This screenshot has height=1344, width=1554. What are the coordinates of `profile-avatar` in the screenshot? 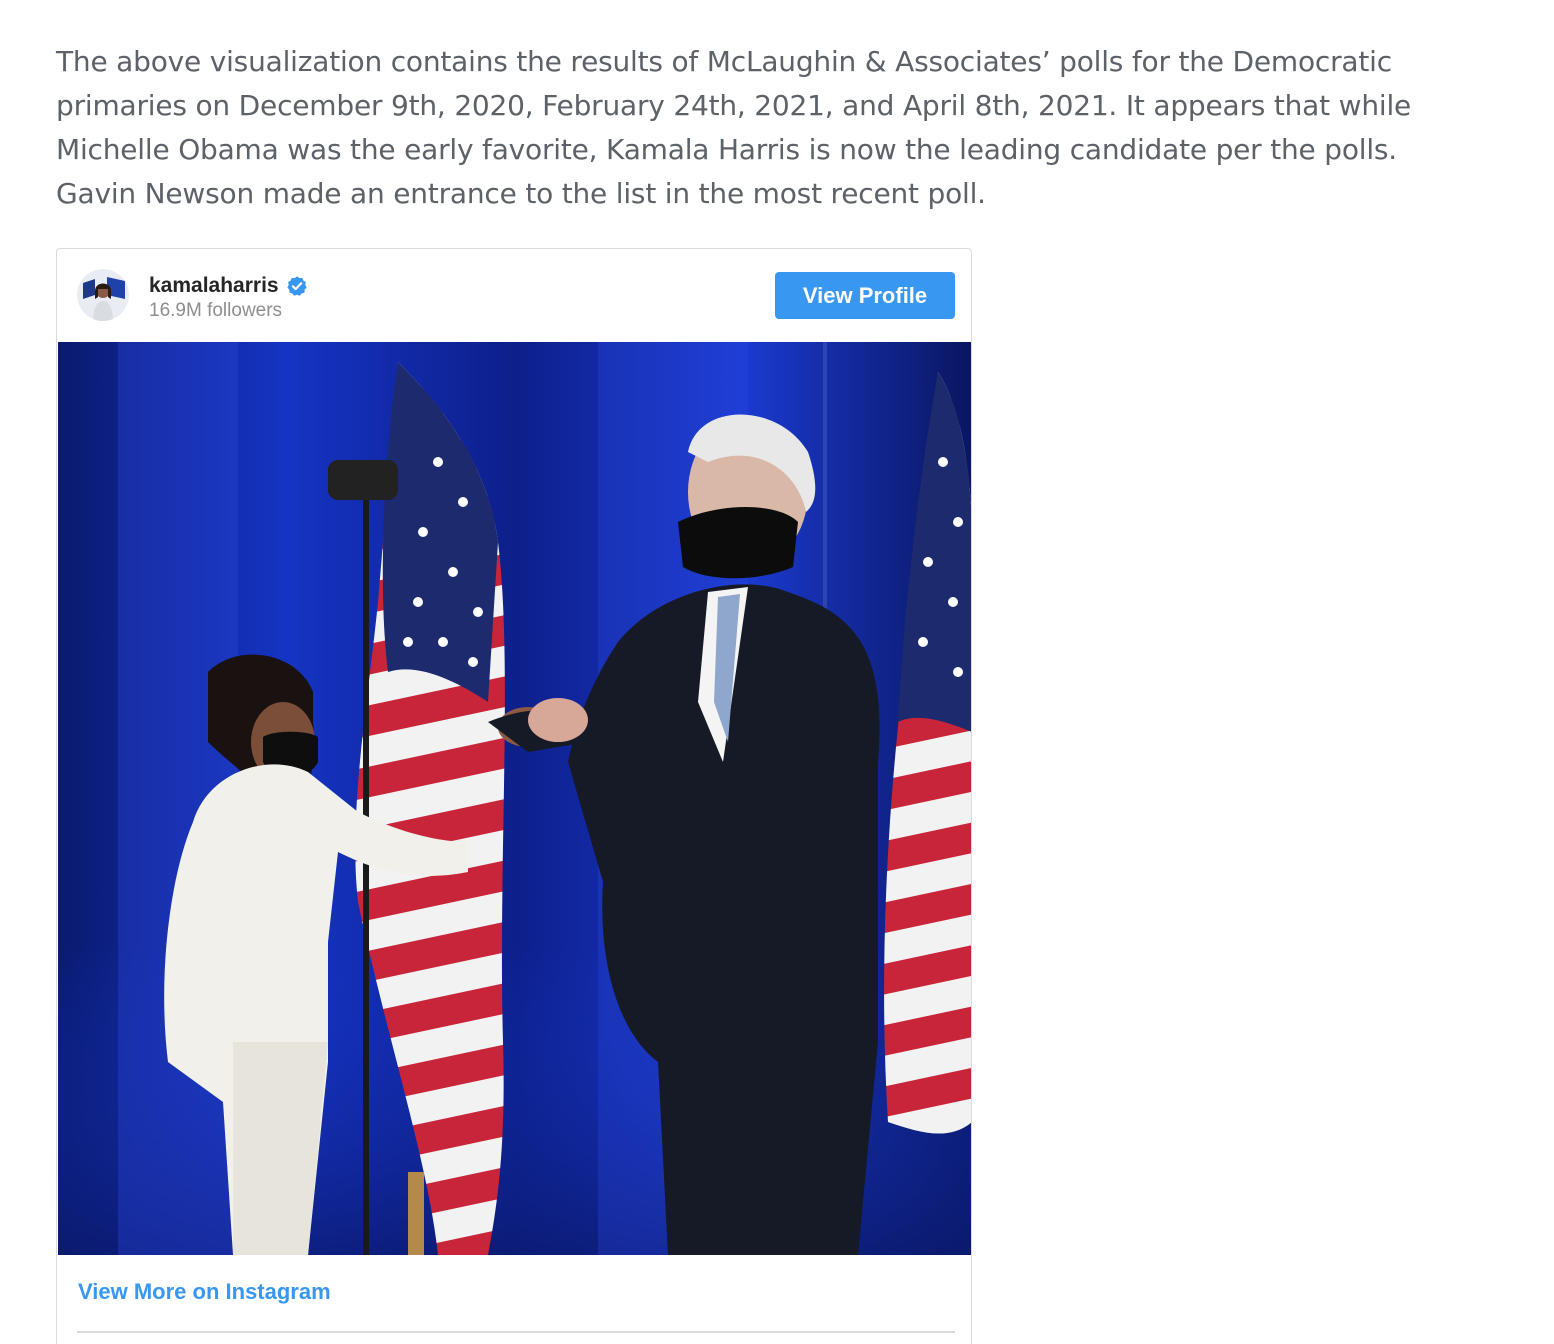 It's located at (103, 295).